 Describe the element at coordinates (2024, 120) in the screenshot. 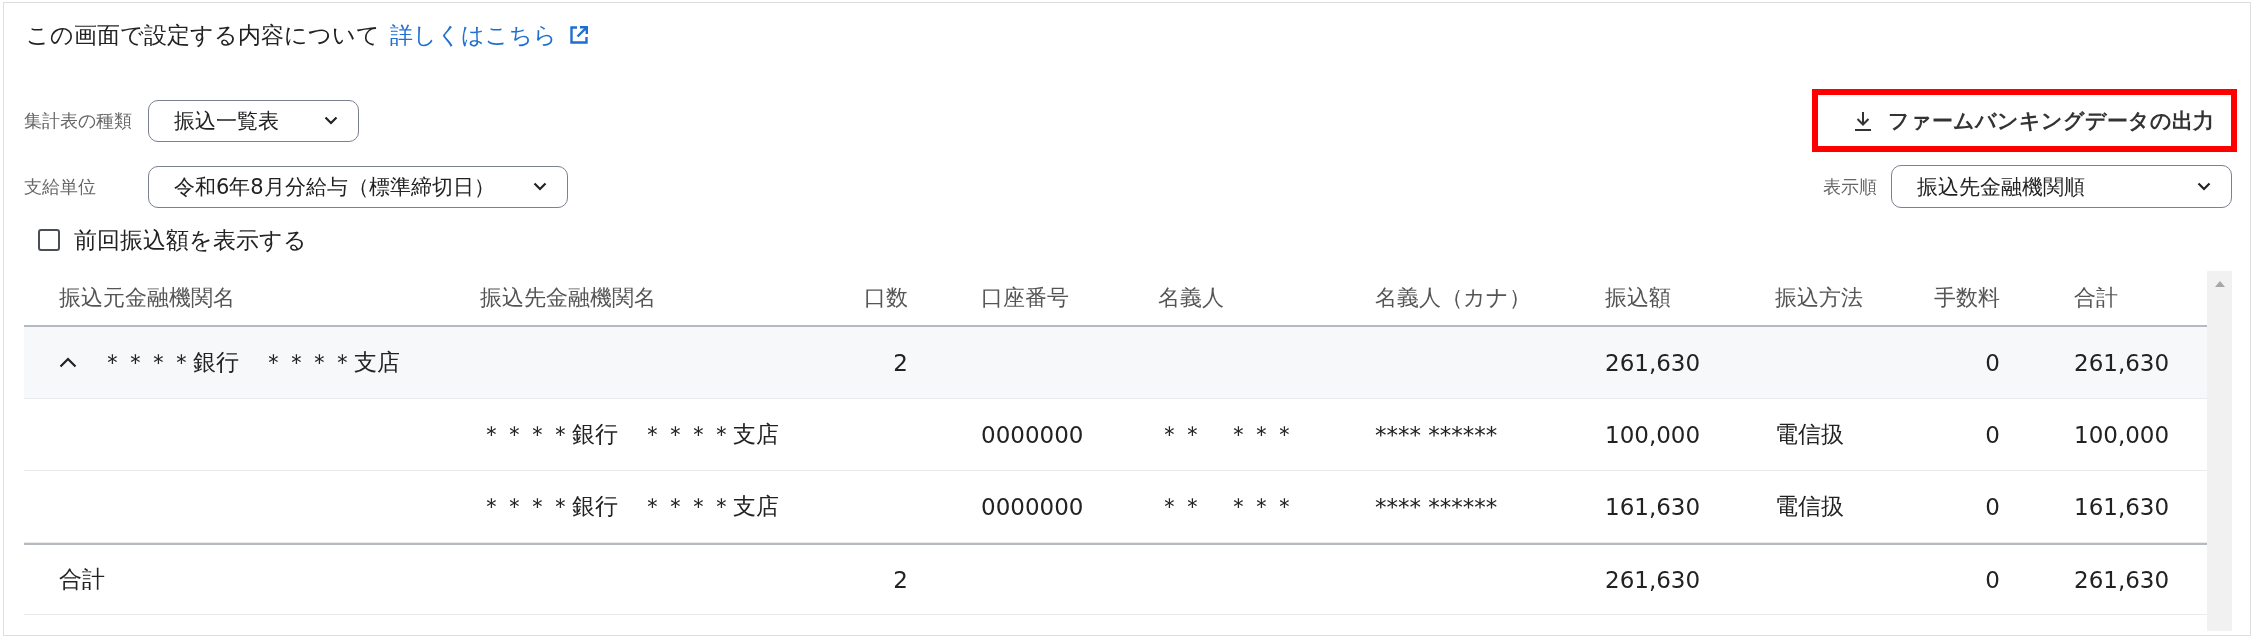

I see `export-button: ファームバンキングデータの出力` at that location.